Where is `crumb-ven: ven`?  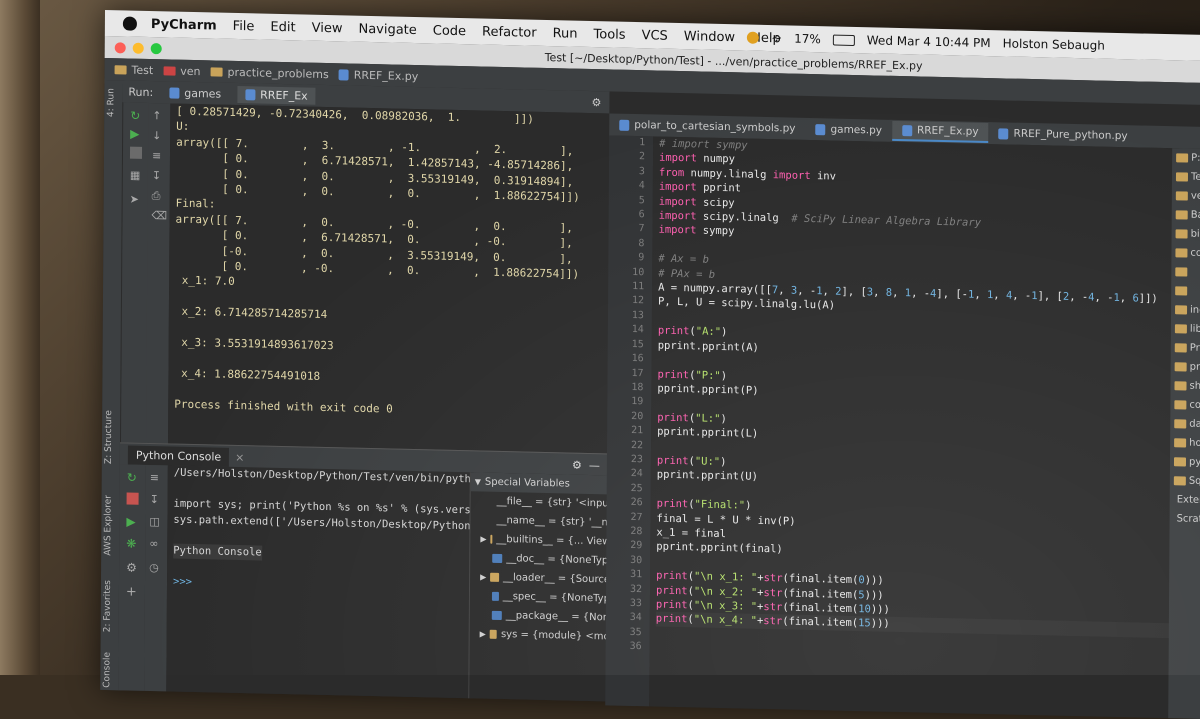
crumb-ven: ven is located at coordinates (181, 71).